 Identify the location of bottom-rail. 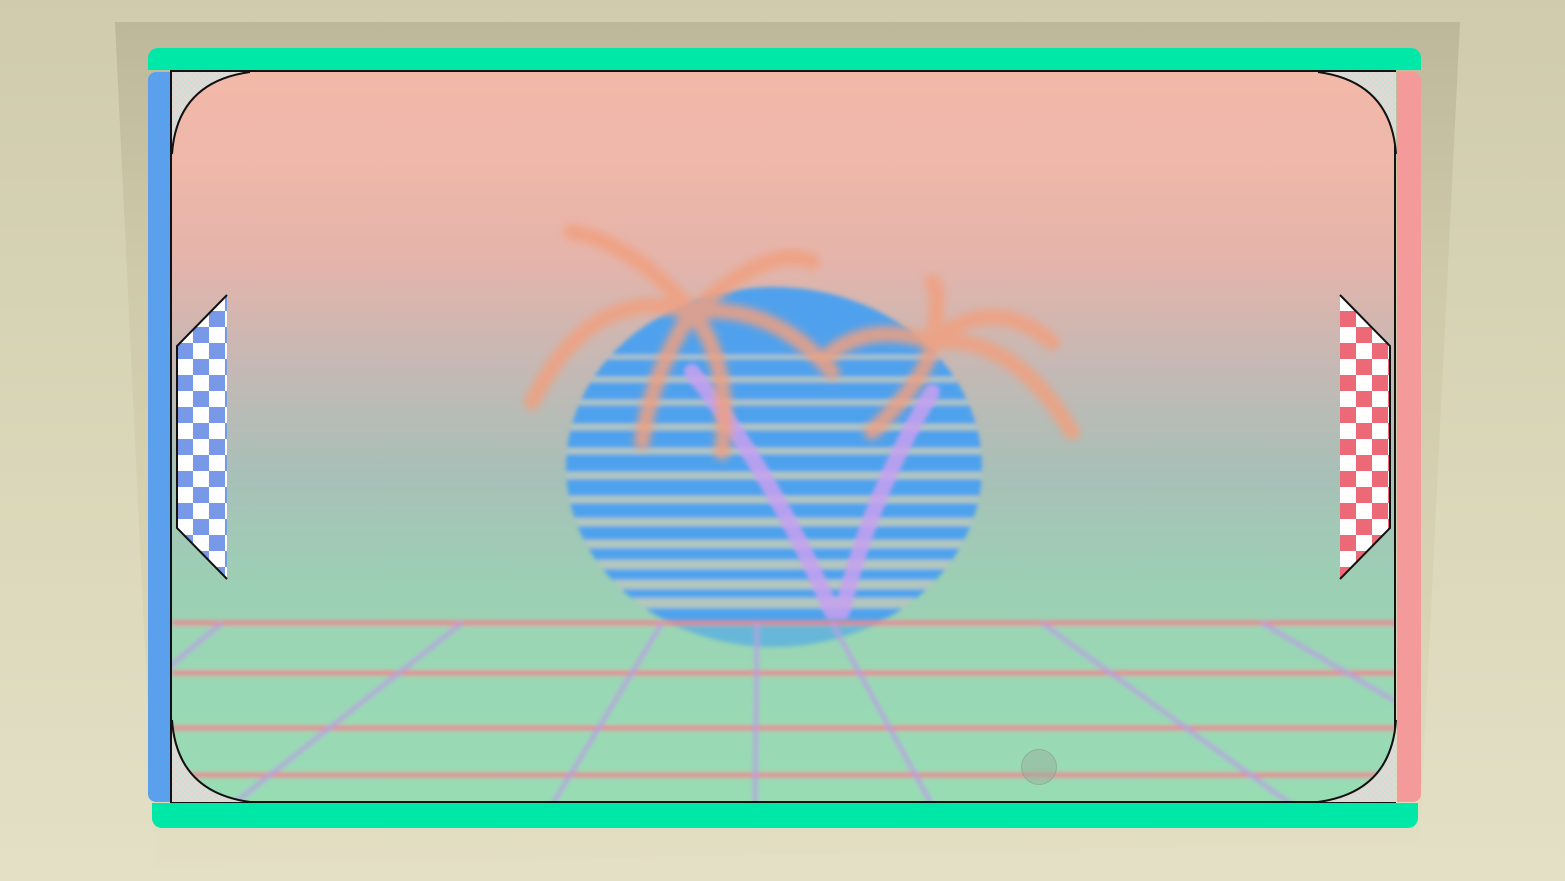
(785, 815).